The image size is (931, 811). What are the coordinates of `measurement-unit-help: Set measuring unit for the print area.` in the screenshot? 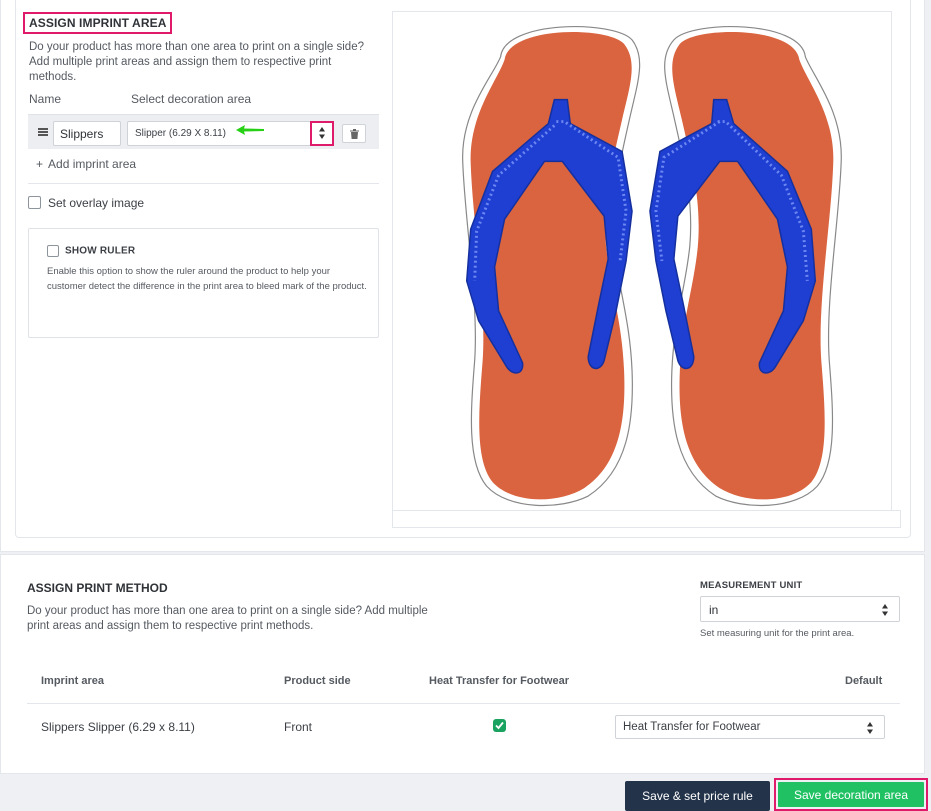 It's located at (777, 633).